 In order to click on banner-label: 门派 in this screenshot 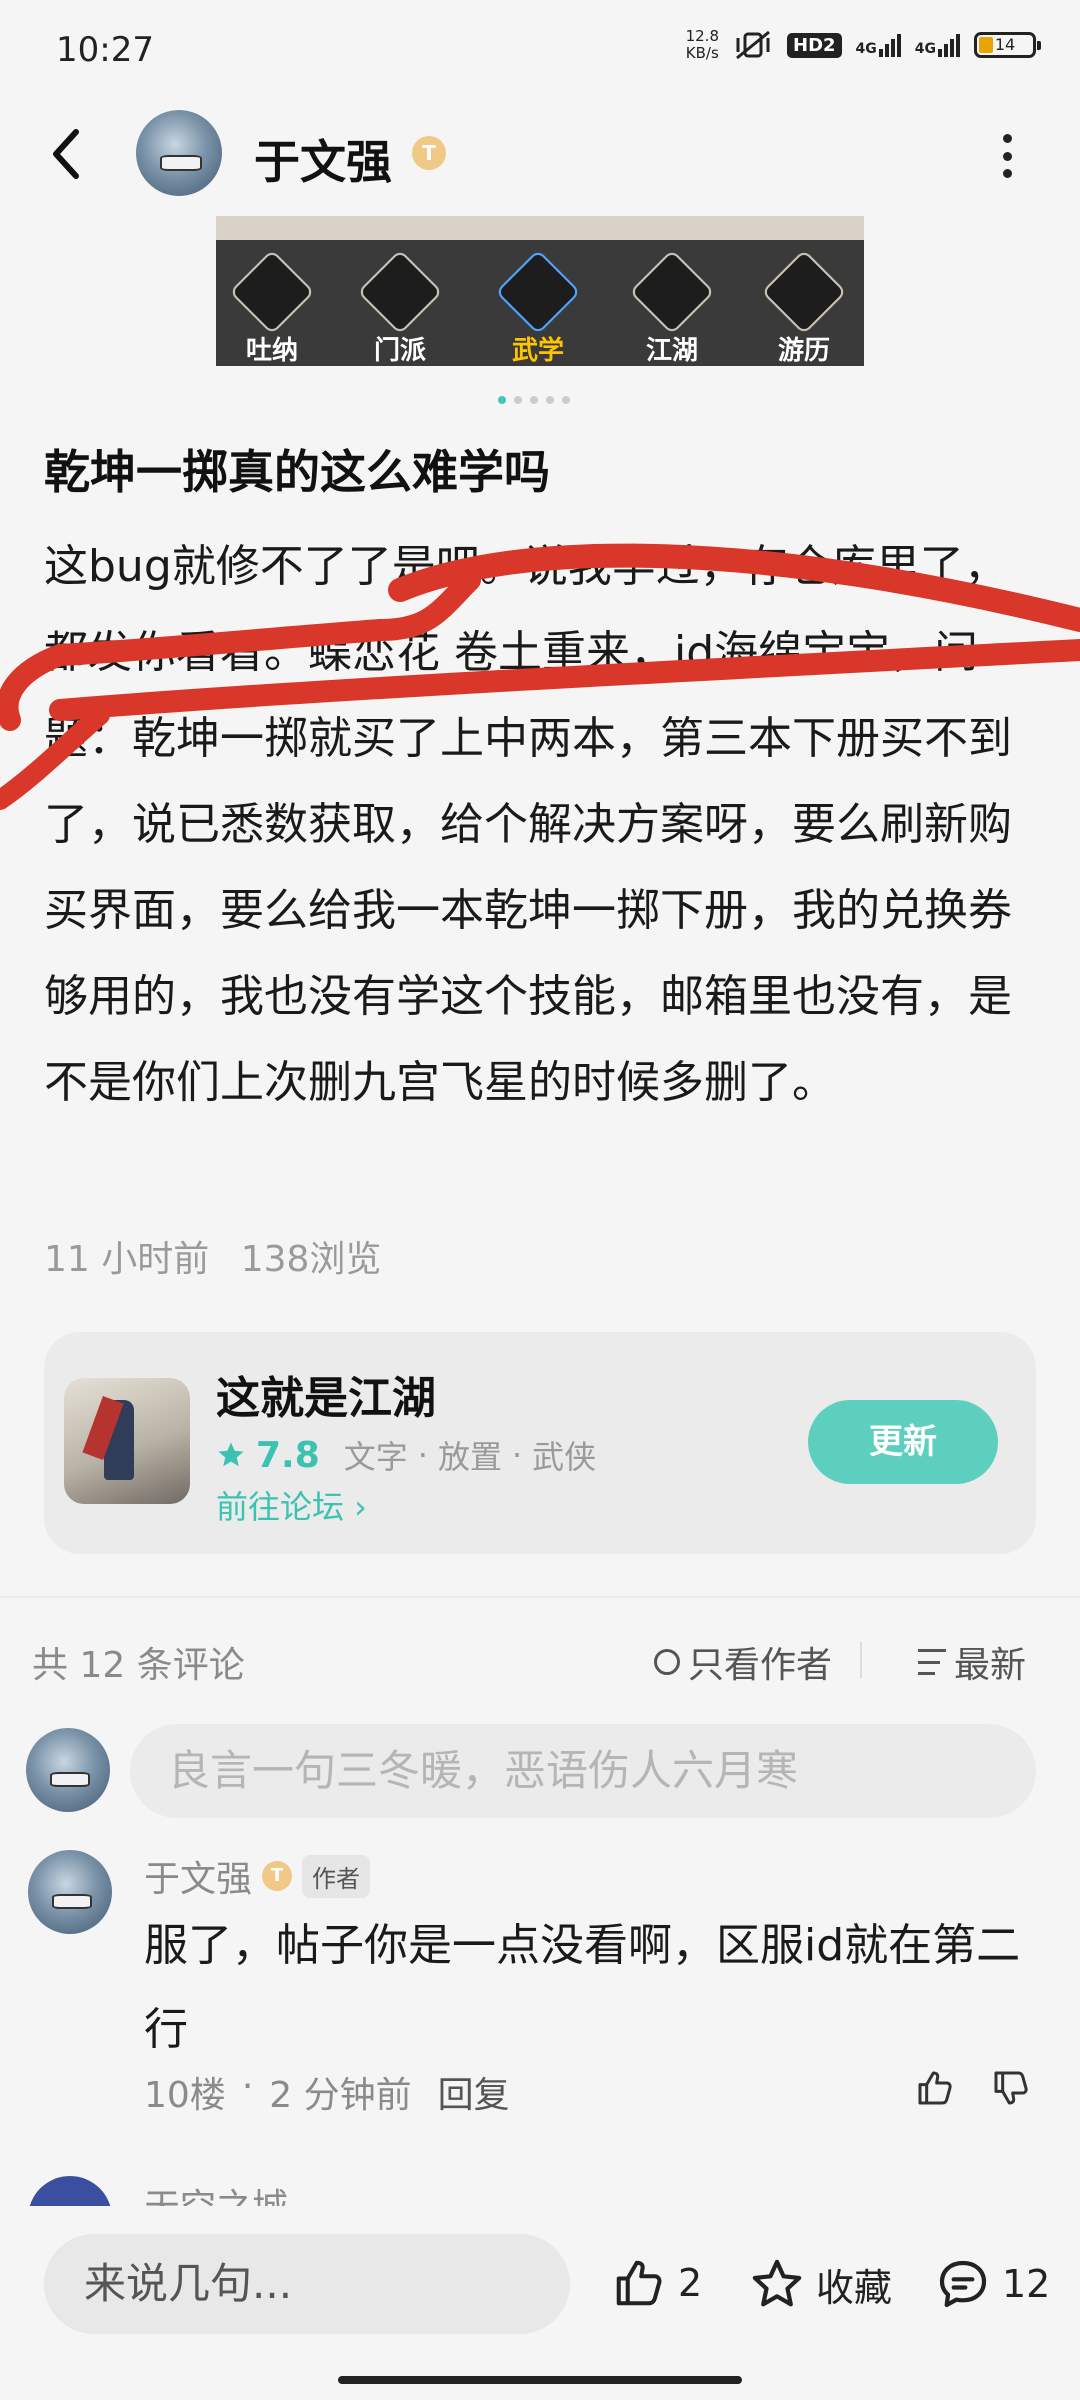, I will do `click(399, 351)`.